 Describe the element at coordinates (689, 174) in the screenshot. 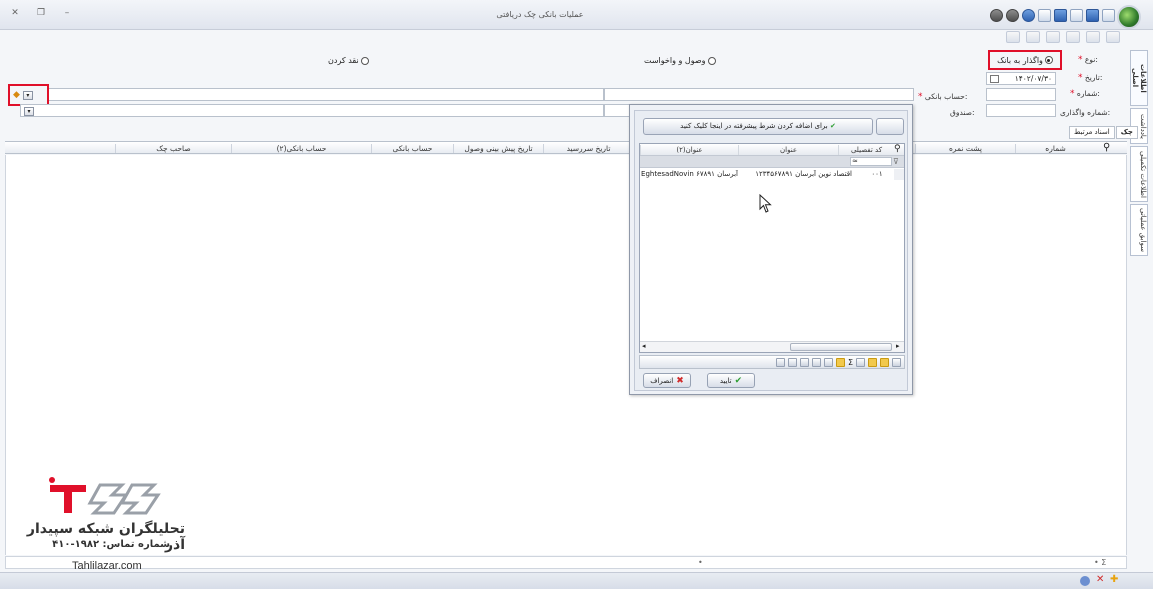

I see `cell-title-2: EghtesadNovin آبرسان ۶۷۸۹۱` at that location.